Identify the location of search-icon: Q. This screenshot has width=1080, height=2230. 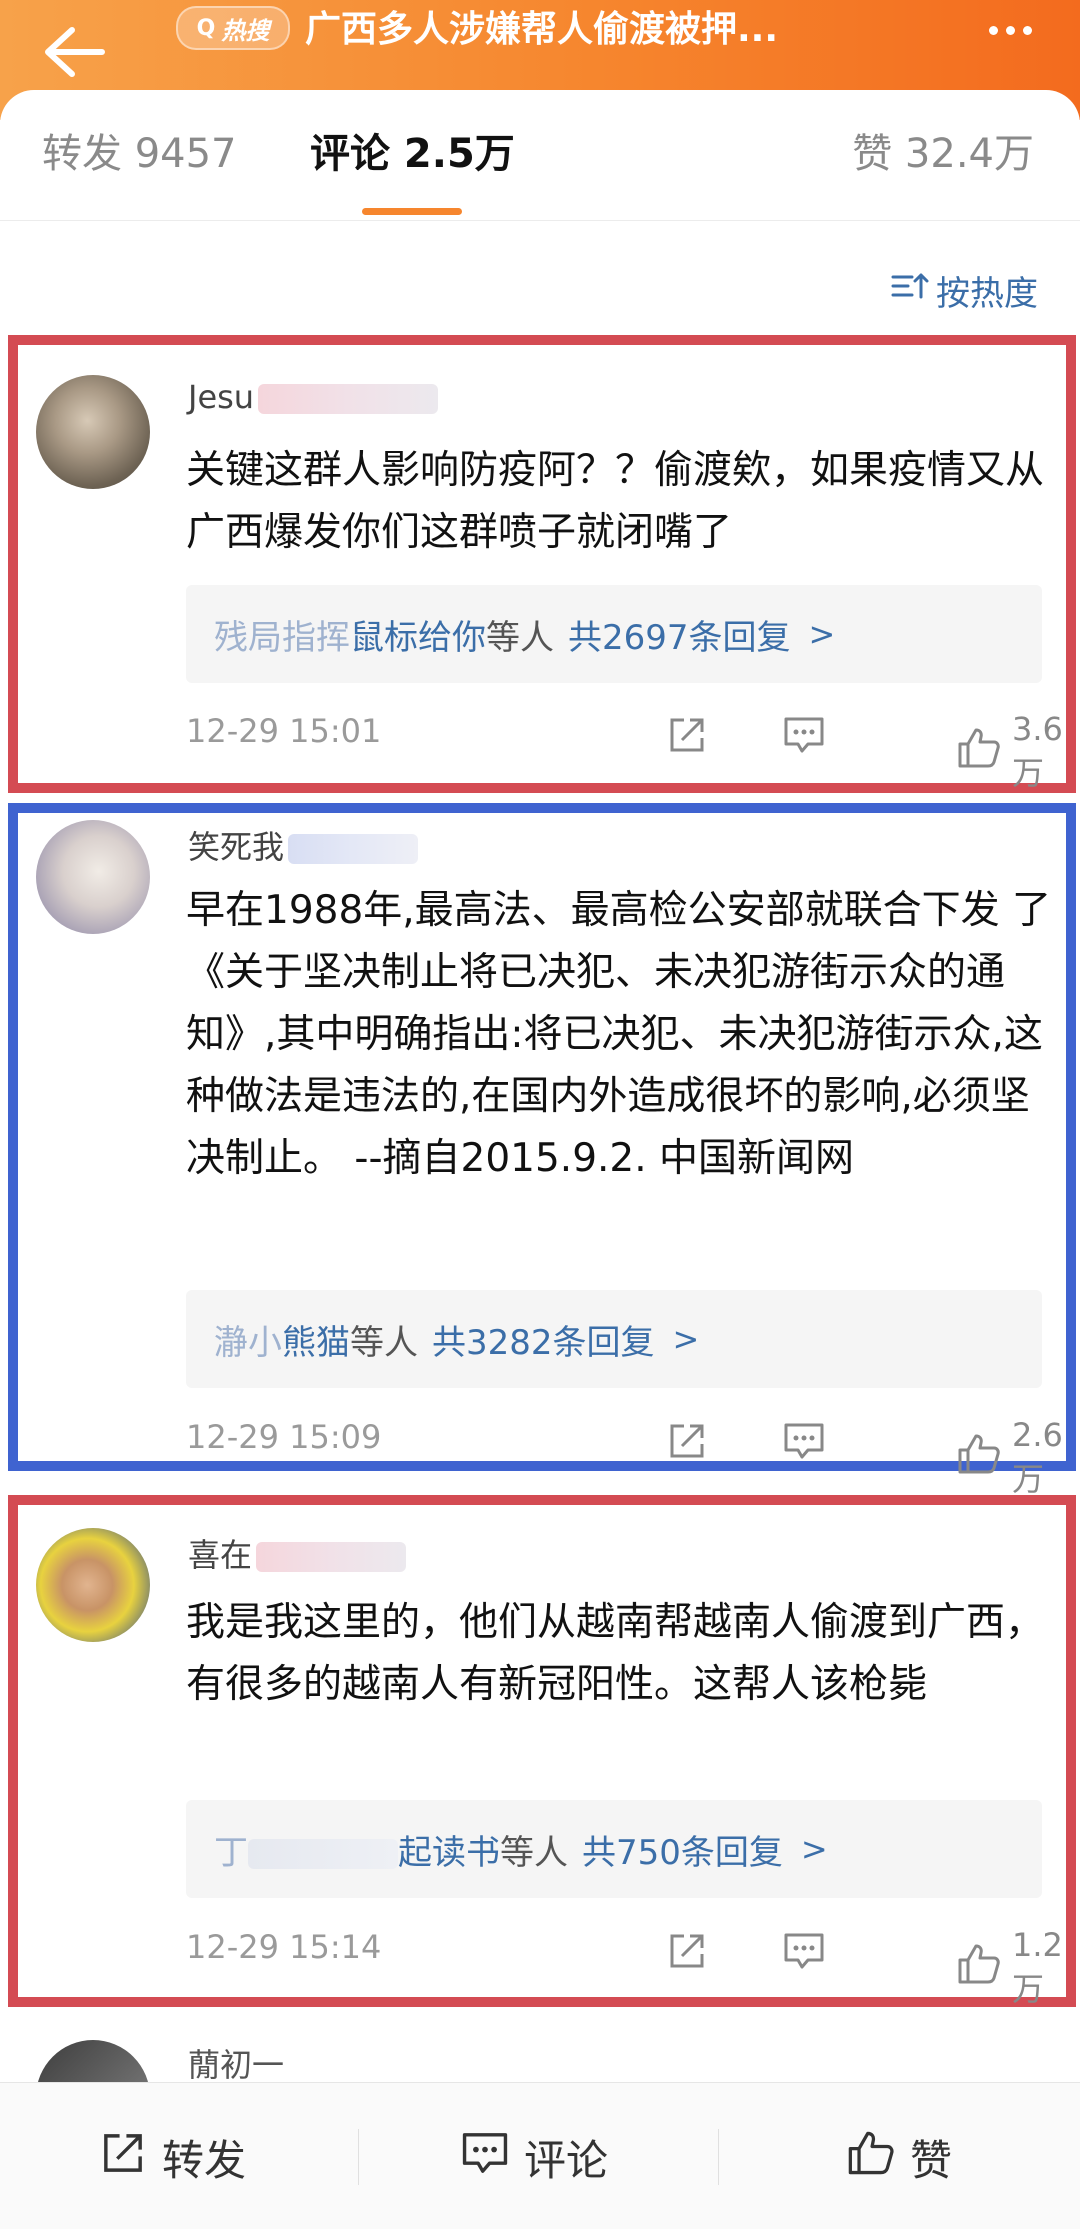
(206, 28).